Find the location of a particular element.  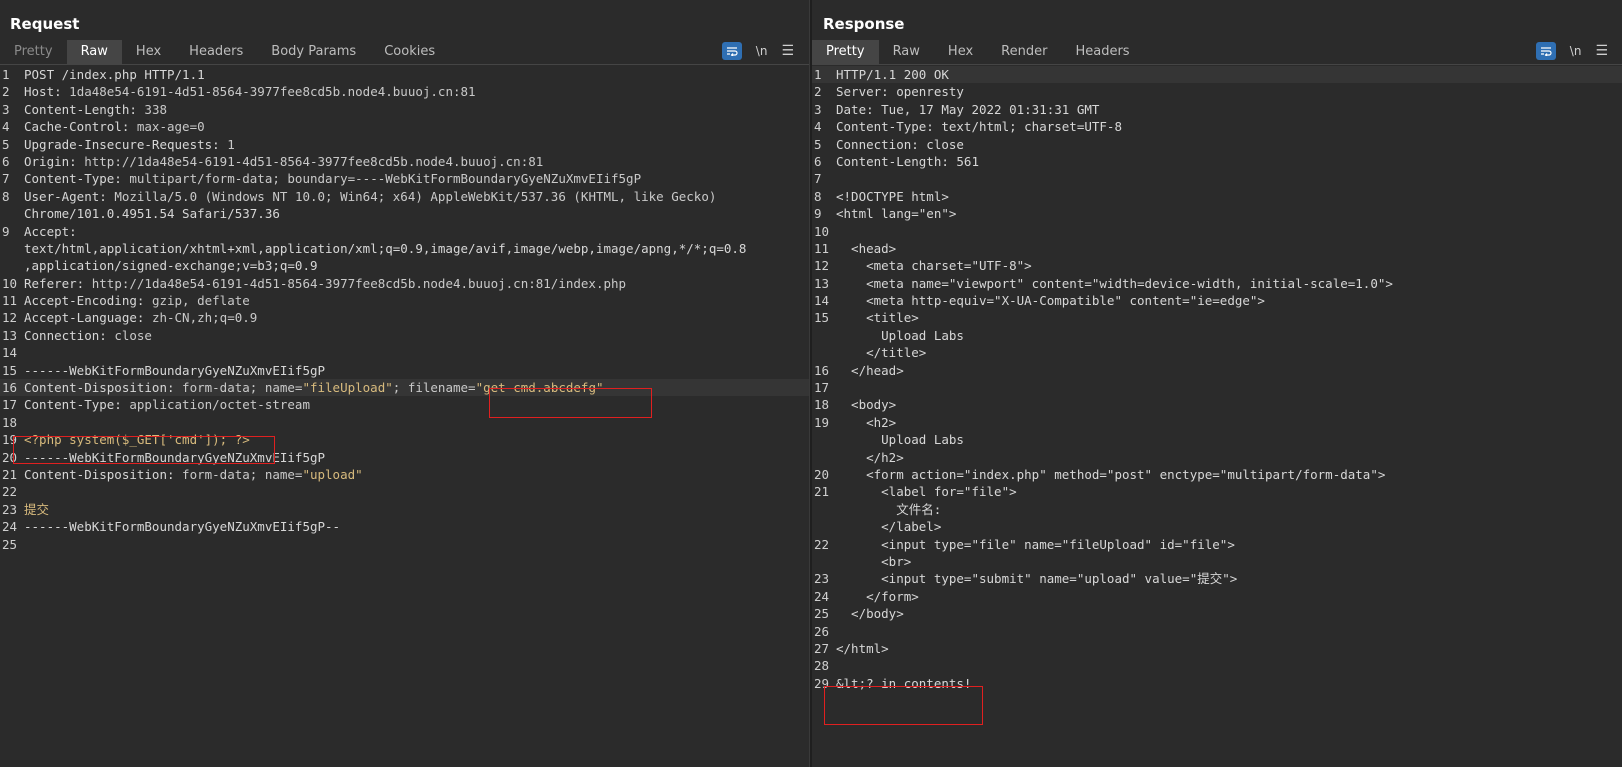

text-val: ; filename= is located at coordinates (434, 388).